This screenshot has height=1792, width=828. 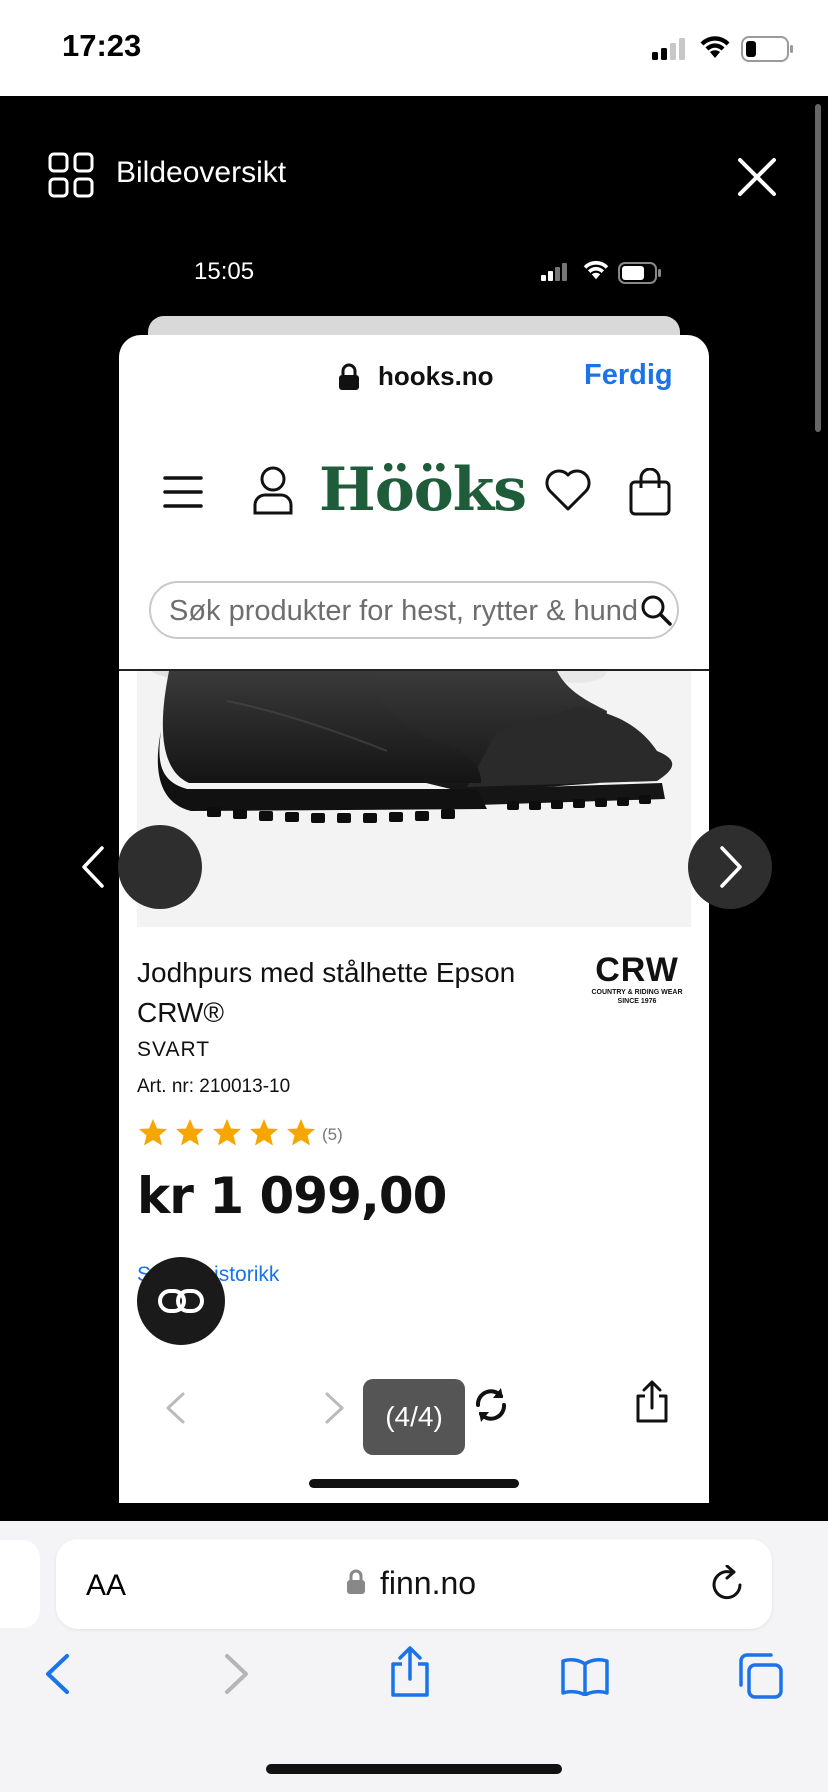 I want to click on address-lock-icon, so click(x=356, y=1581).